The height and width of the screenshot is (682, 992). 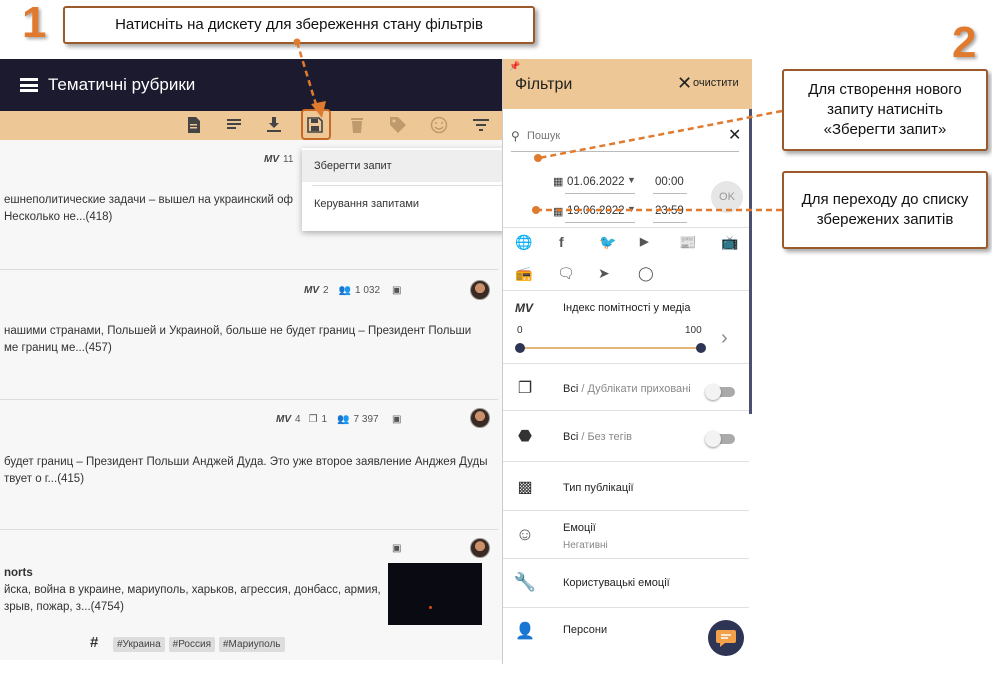 What do you see at coordinates (660, 134) in the screenshot?
I see `arrow-to-save-query` at bounding box center [660, 134].